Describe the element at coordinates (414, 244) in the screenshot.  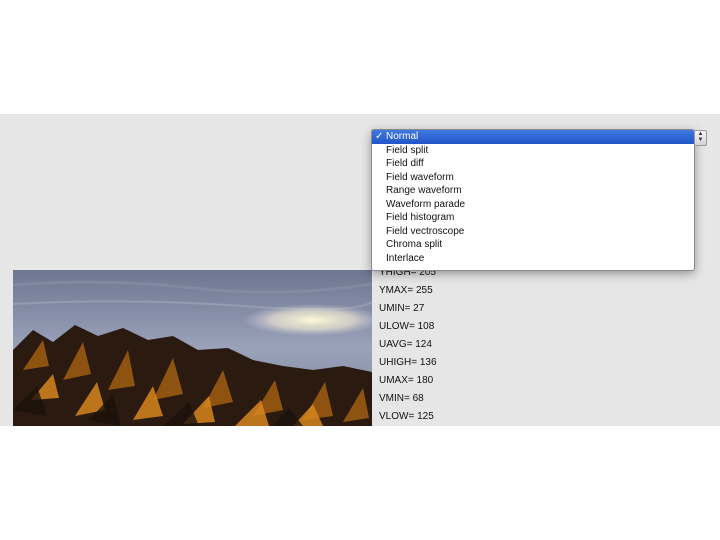
I see `menu-item-label: Chroma split` at that location.